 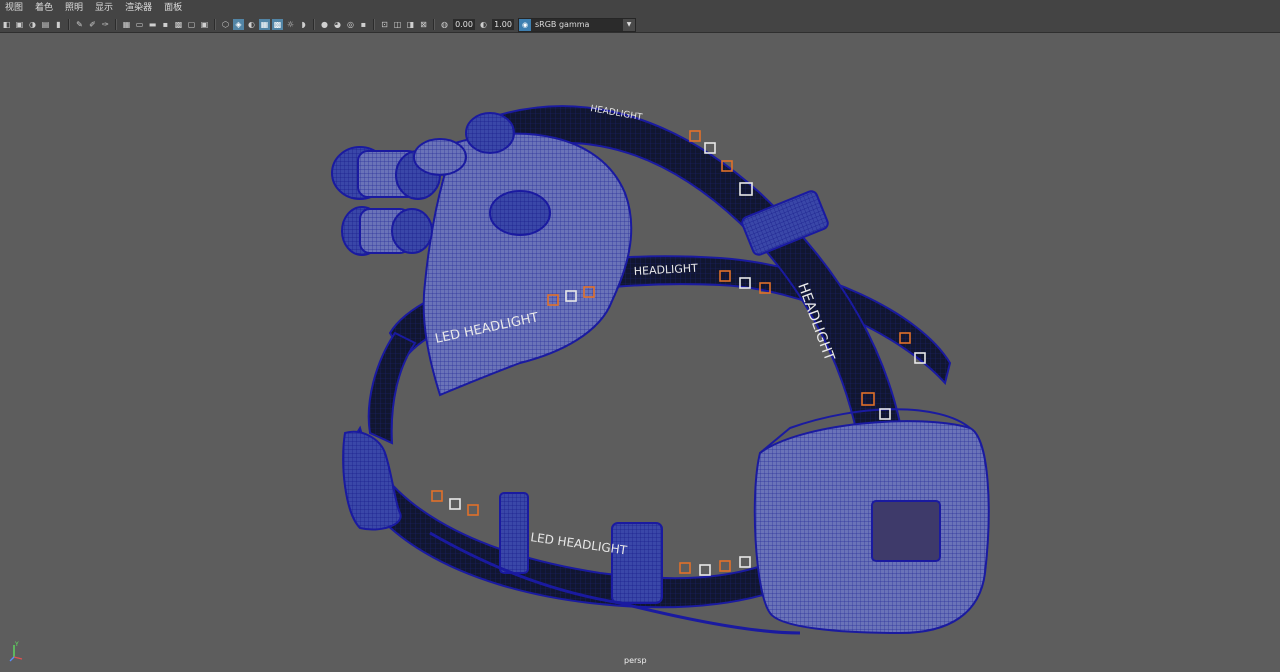 What do you see at coordinates (635, 660) in the screenshot?
I see `camera-name-label: persp` at bounding box center [635, 660].